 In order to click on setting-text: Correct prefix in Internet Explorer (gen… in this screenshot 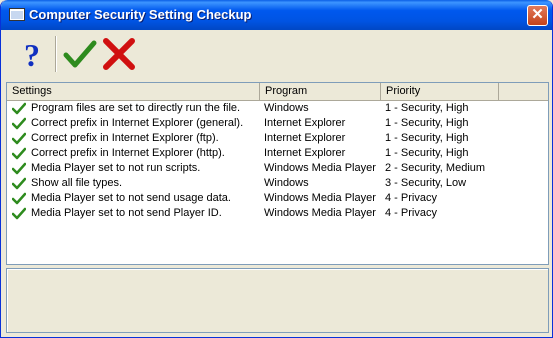, I will do `click(137, 123)`.